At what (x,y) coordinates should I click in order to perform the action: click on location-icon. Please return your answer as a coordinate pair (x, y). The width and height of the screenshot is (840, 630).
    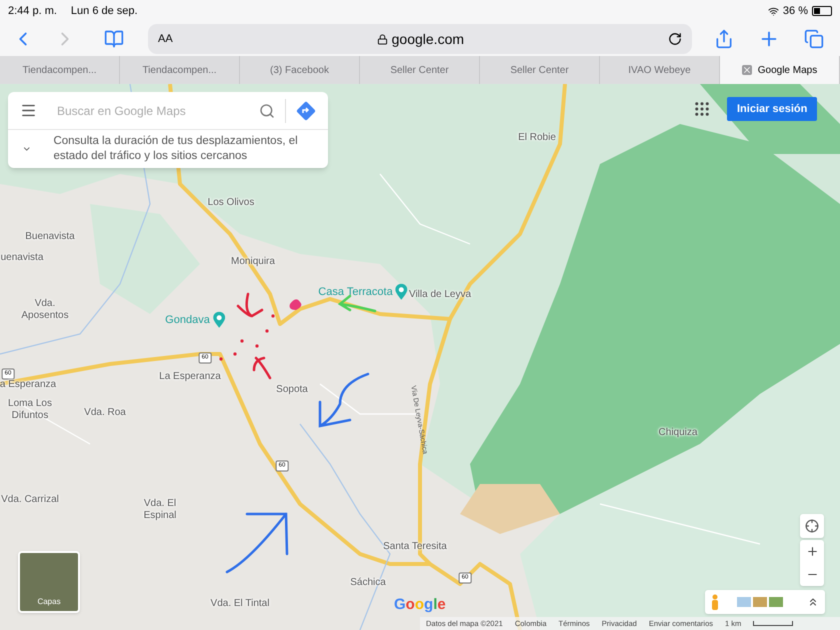
    Looking at the image, I should click on (812, 526).